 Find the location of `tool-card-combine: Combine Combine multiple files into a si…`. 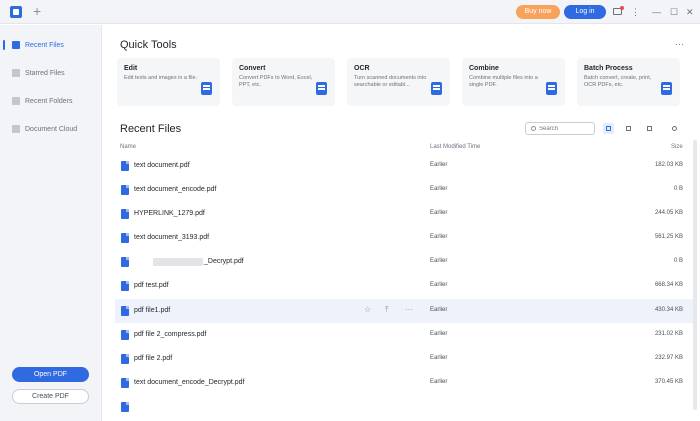

tool-card-combine: Combine Combine multiple files into a si… is located at coordinates (513, 82).